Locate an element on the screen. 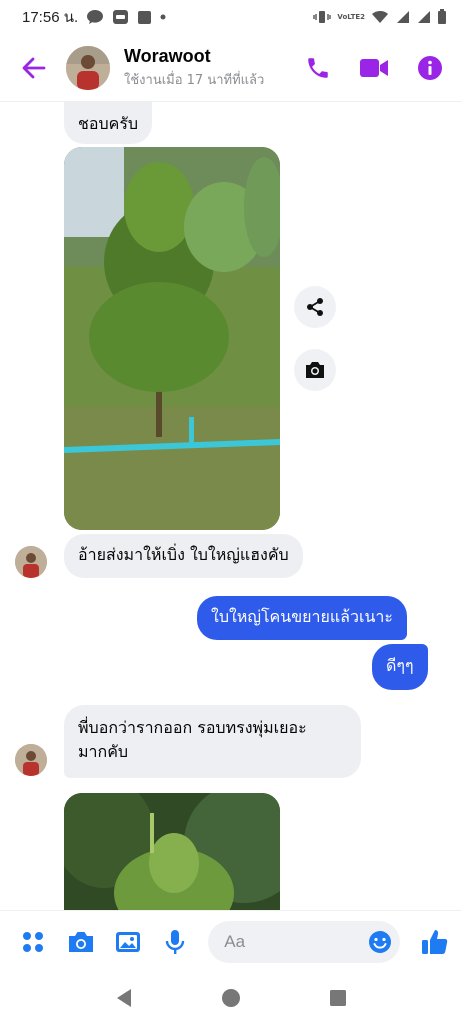  incoming-photo-message is located at coordinates (172, 851).